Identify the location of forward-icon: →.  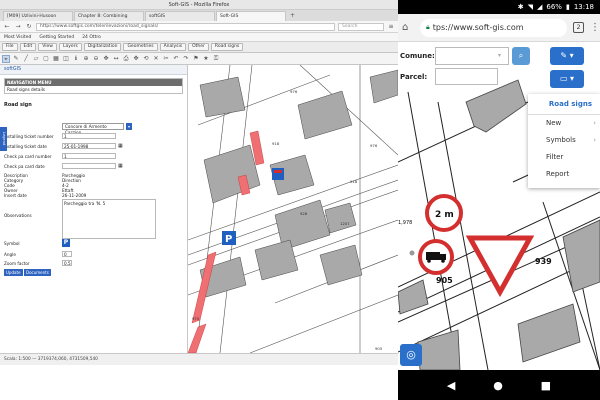
(18, 26).